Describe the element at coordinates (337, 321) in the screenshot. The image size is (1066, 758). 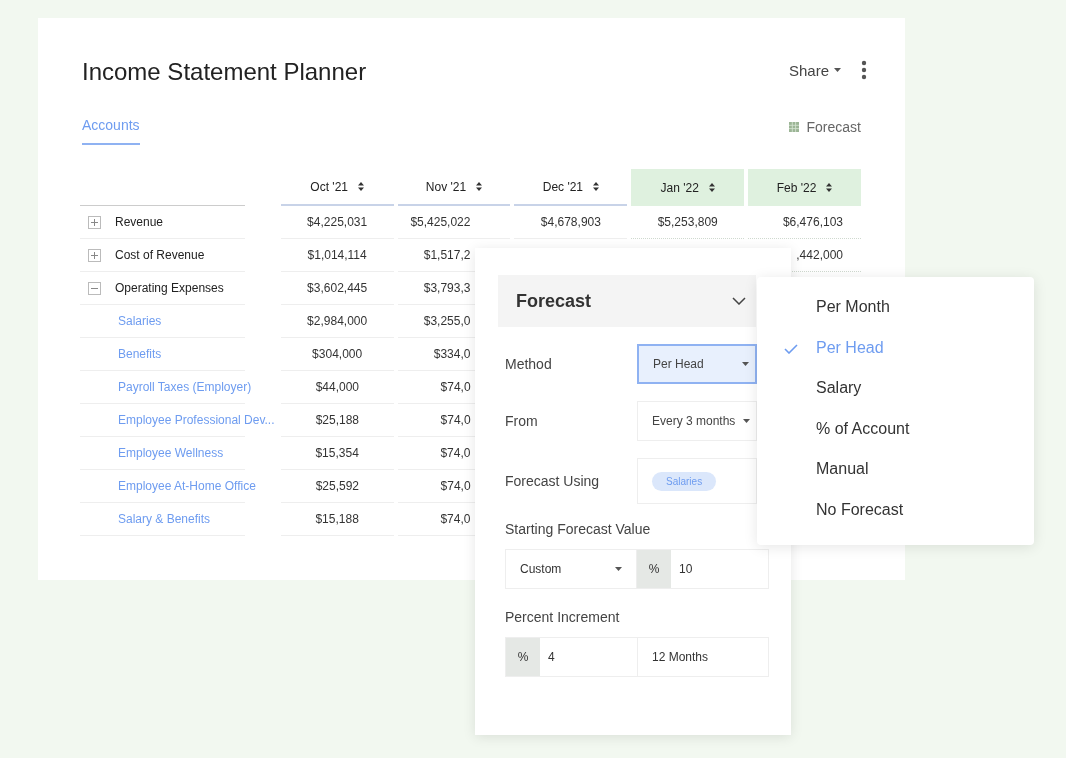
I see `table-cell: $2,984,000` at that location.